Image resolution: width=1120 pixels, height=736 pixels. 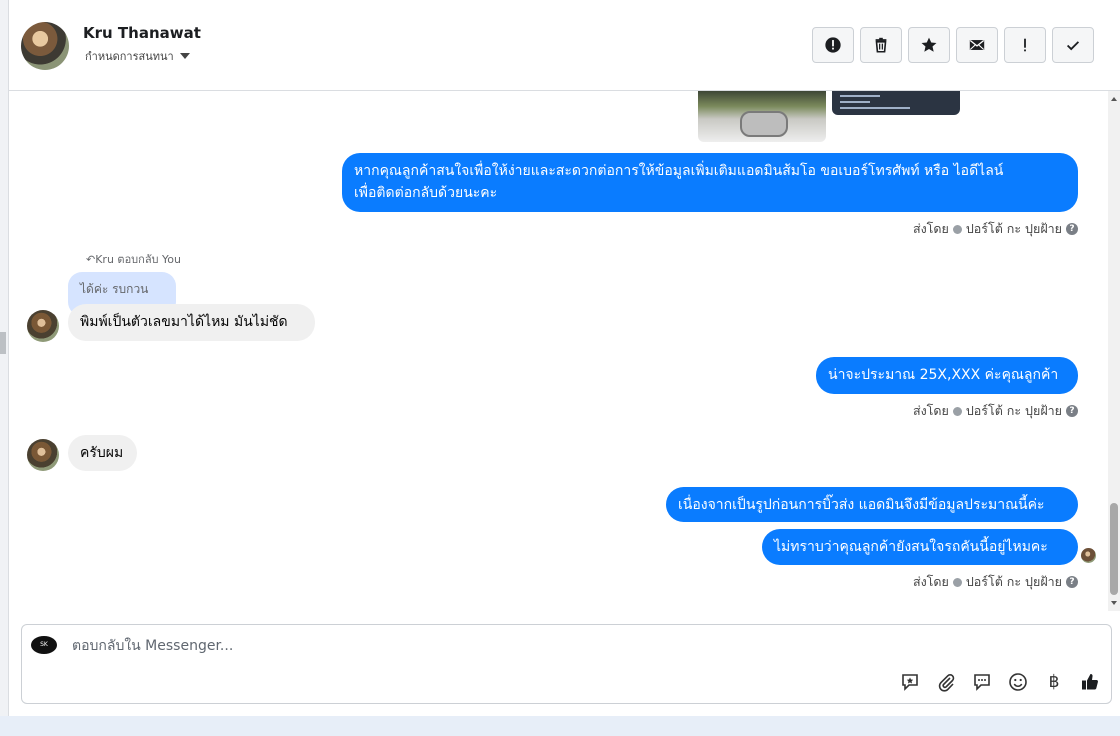 I want to click on left-frame-handle, so click(x=3, y=343).